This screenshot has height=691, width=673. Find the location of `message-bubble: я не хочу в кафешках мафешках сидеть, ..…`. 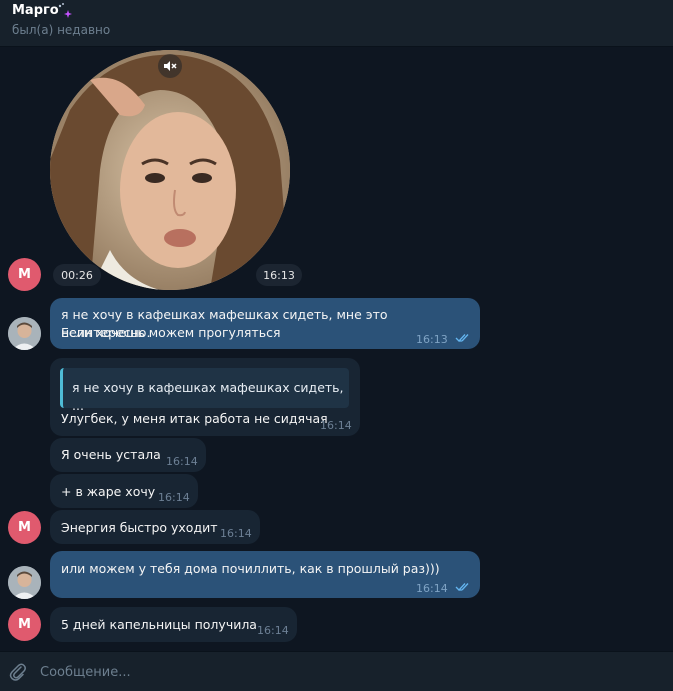

message-bubble: я не хочу в кафешках мафешках сидеть, ..… is located at coordinates (205, 397).